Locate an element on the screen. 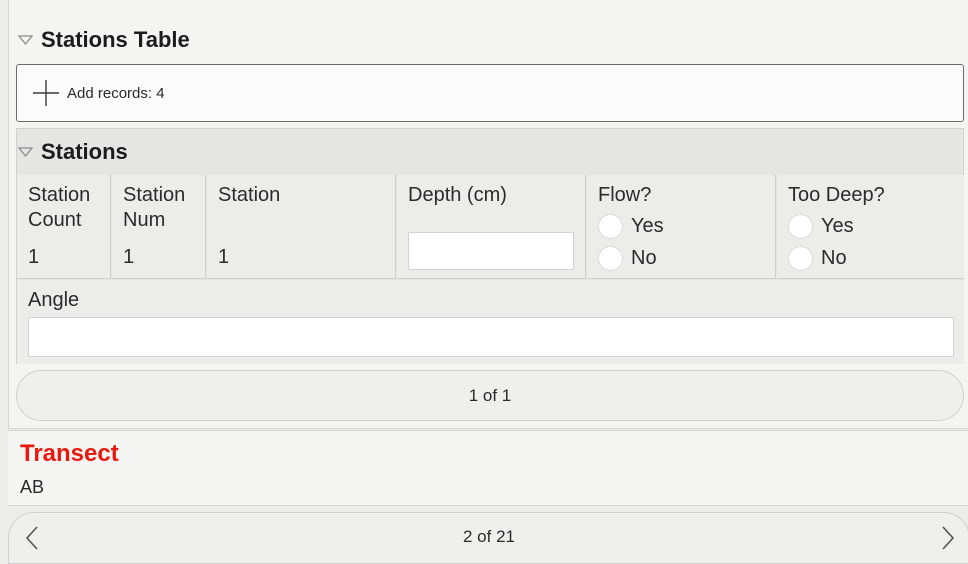  too-deep-no-radio is located at coordinates (800, 258).